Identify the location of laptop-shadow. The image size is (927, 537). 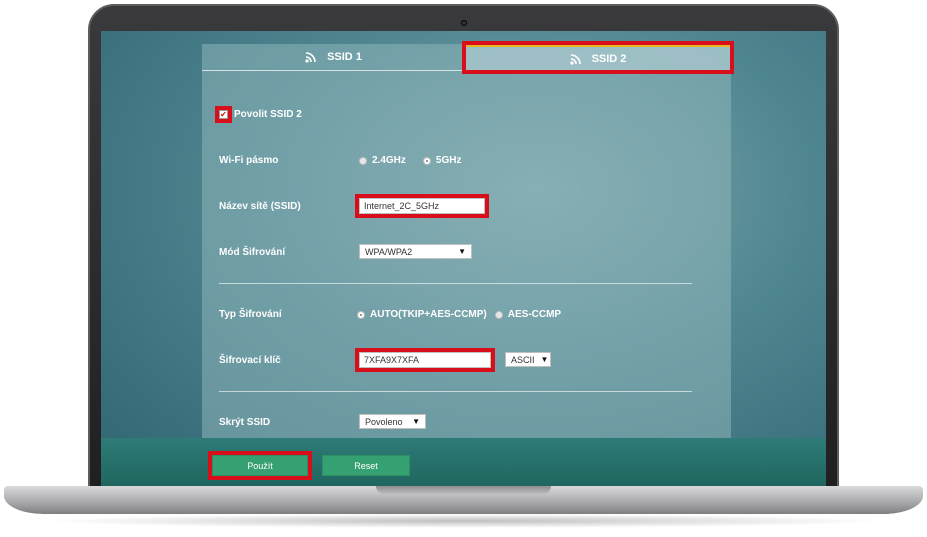
(463, 521).